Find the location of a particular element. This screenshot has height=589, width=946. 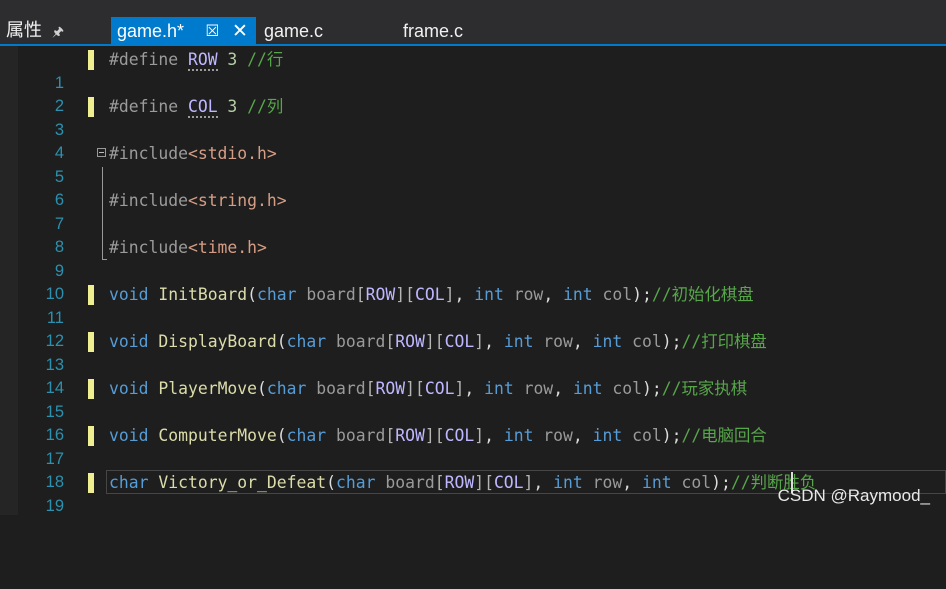

tab-game-c: game.c is located at coordinates (323, 31).